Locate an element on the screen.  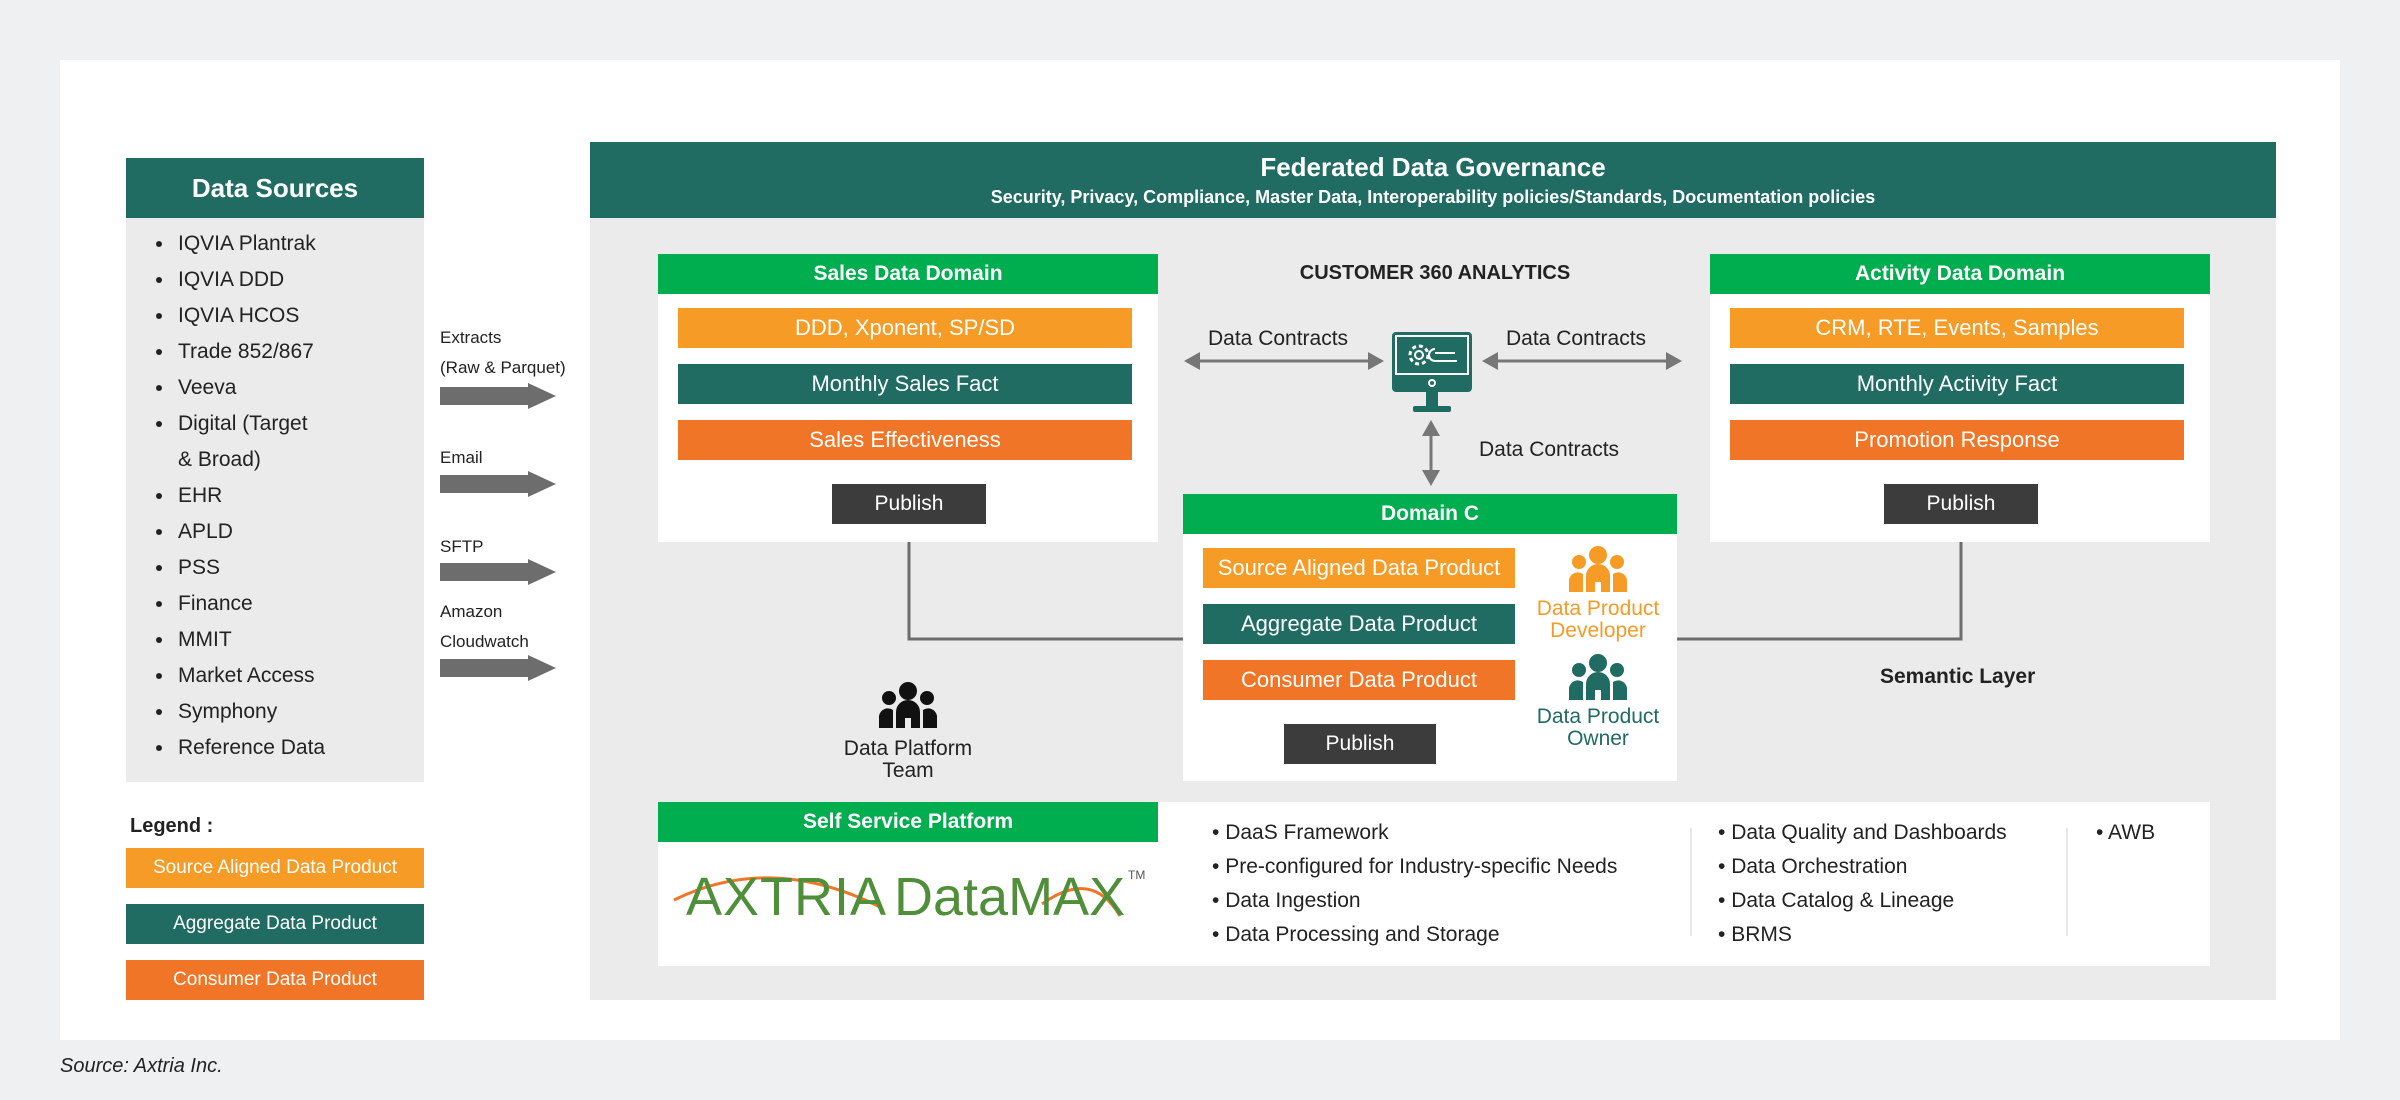
data-contract-arrow-right is located at coordinates (1582, 361).